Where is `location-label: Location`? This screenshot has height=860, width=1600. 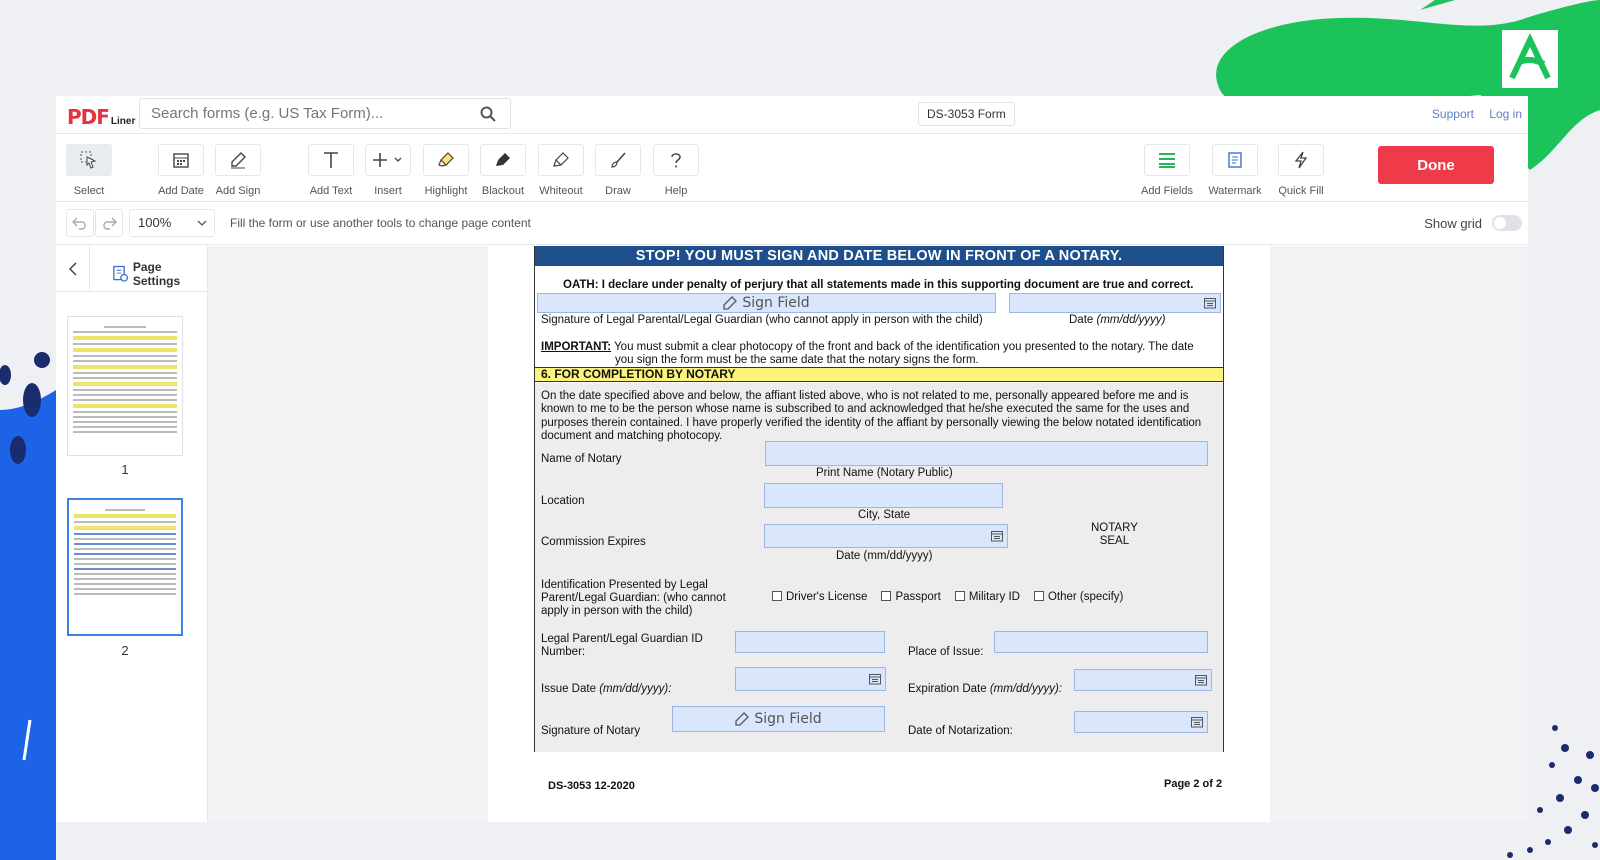 location-label: Location is located at coordinates (563, 501).